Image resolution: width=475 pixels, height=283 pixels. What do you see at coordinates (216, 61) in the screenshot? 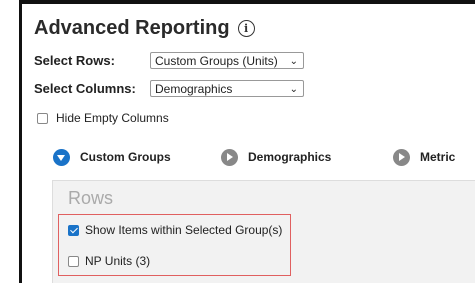
I see `select-rows-value: Custom Groups (Units)` at bounding box center [216, 61].